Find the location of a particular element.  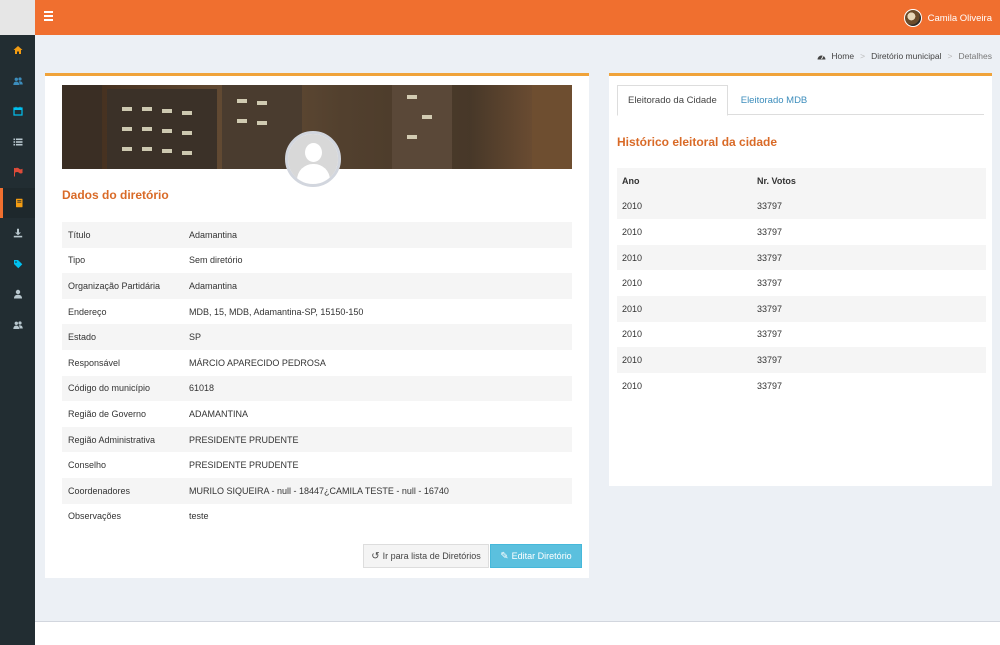

sidebar-item-group is located at coordinates (17, 325).